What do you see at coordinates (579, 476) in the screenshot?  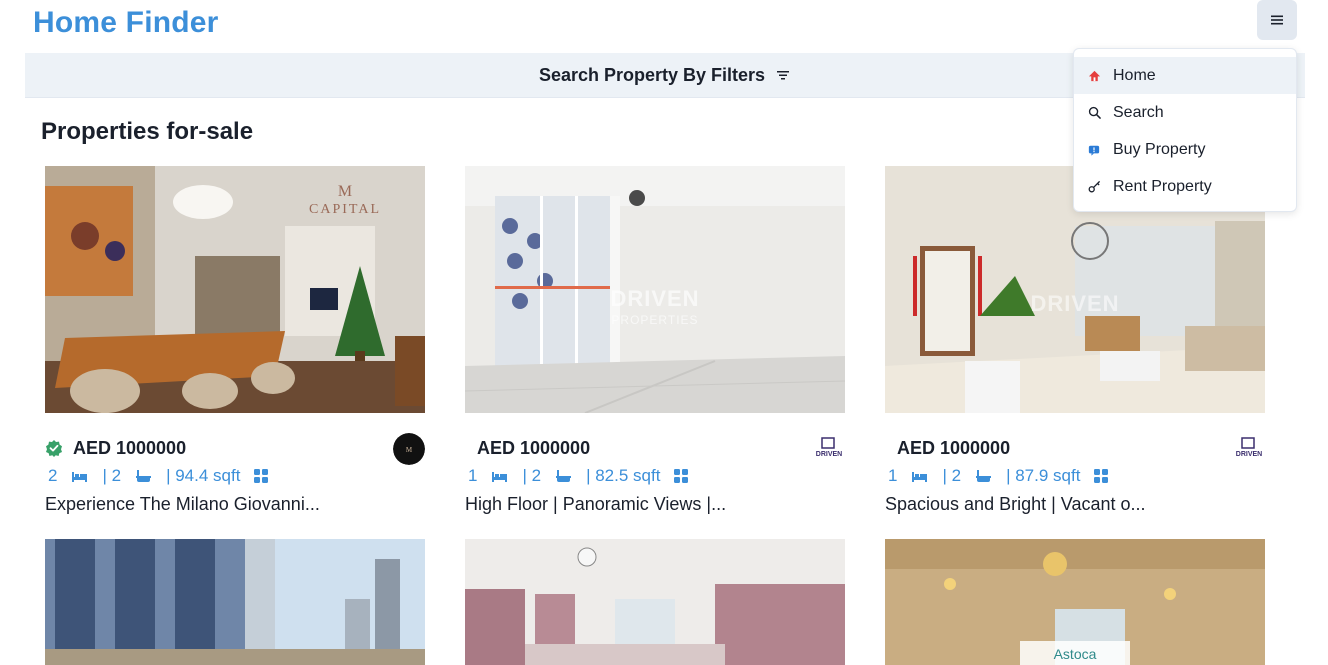 I see `property-stats: 1 | 2 | 82.5 sqft` at bounding box center [579, 476].